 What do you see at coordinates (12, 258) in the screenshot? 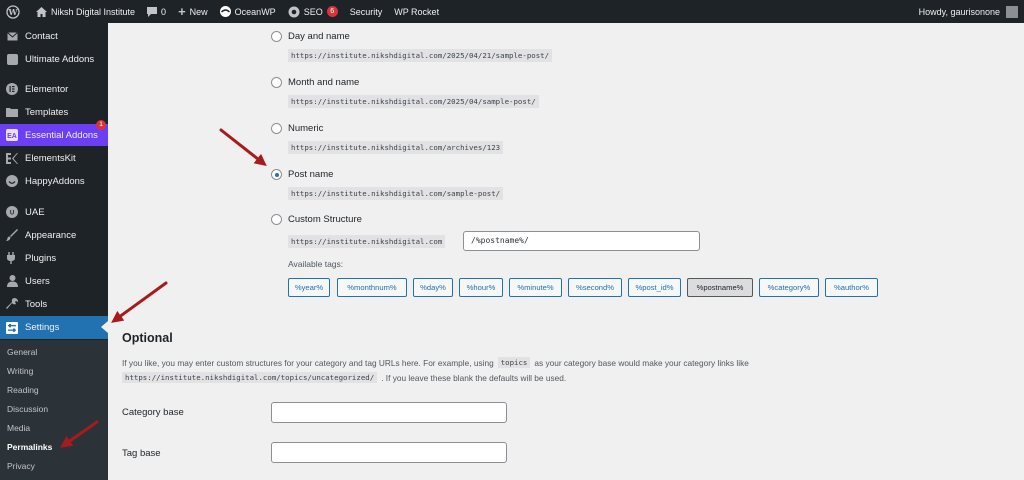
I see `plug-icon` at bounding box center [12, 258].